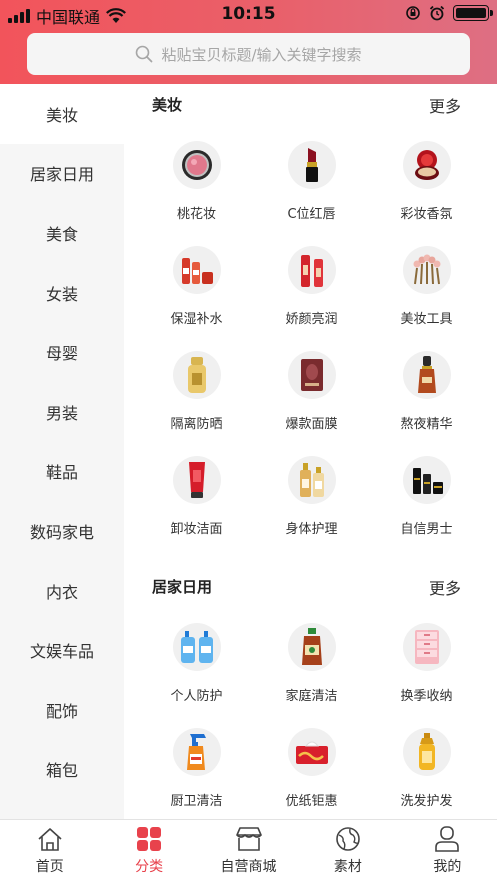 This screenshot has height=883, width=497. Describe the element at coordinates (50, 839) in the screenshot. I see `home-icon` at that location.